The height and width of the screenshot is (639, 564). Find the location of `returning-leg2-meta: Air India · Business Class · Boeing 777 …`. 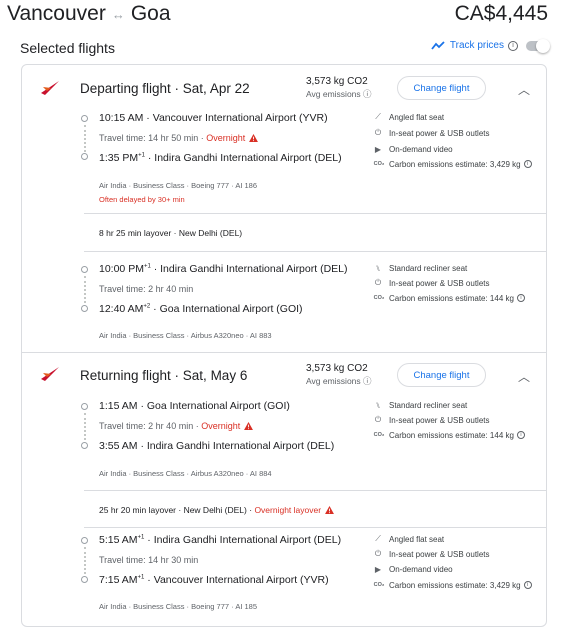

returning-leg2-meta: Air India · Business Class · Boeing 777 … is located at coordinates (178, 606).